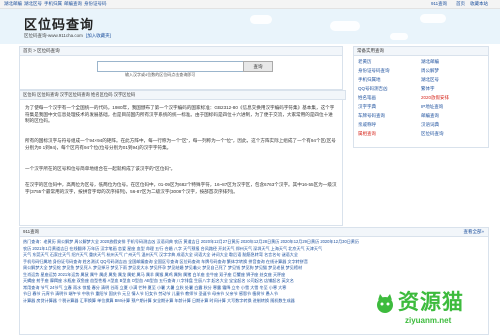 This screenshot has width=500, height=335. I want to click on breadcrumb: 首页 > 区位码查询, so click(181, 51).